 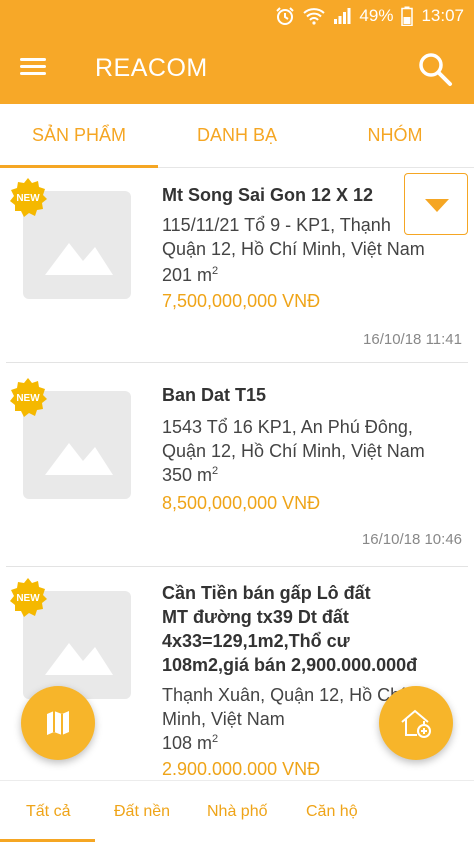 I want to click on listing-title: Ban Dat T15, so click(x=214, y=395).